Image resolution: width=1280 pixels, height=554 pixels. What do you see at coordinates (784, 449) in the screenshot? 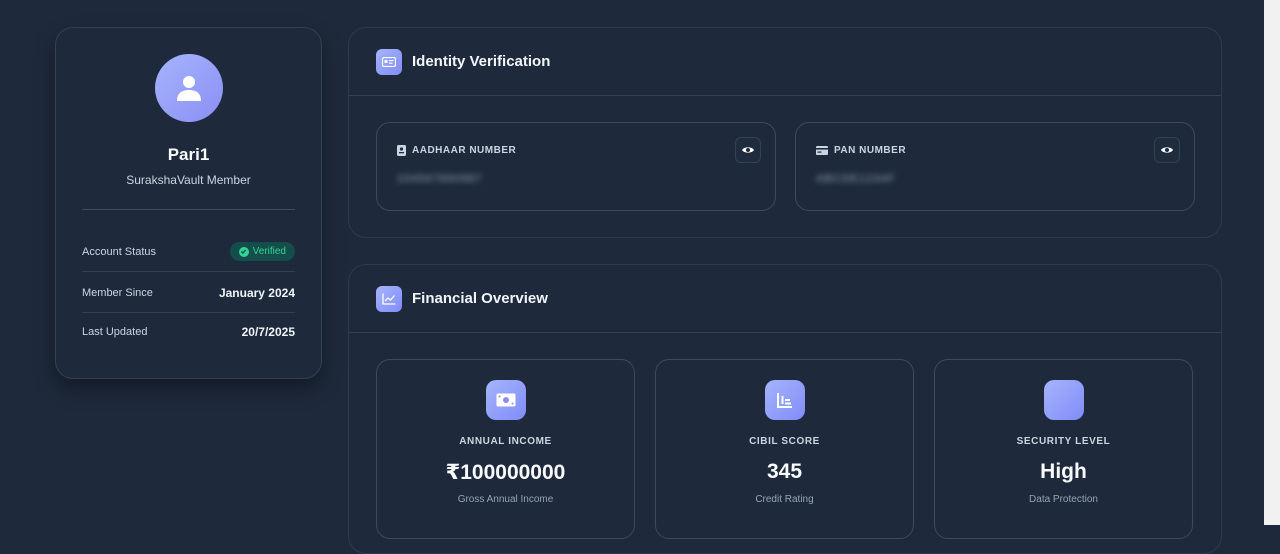
I see `cibil-score-card: CIBIL SCORE 345 Credit Rating` at bounding box center [784, 449].